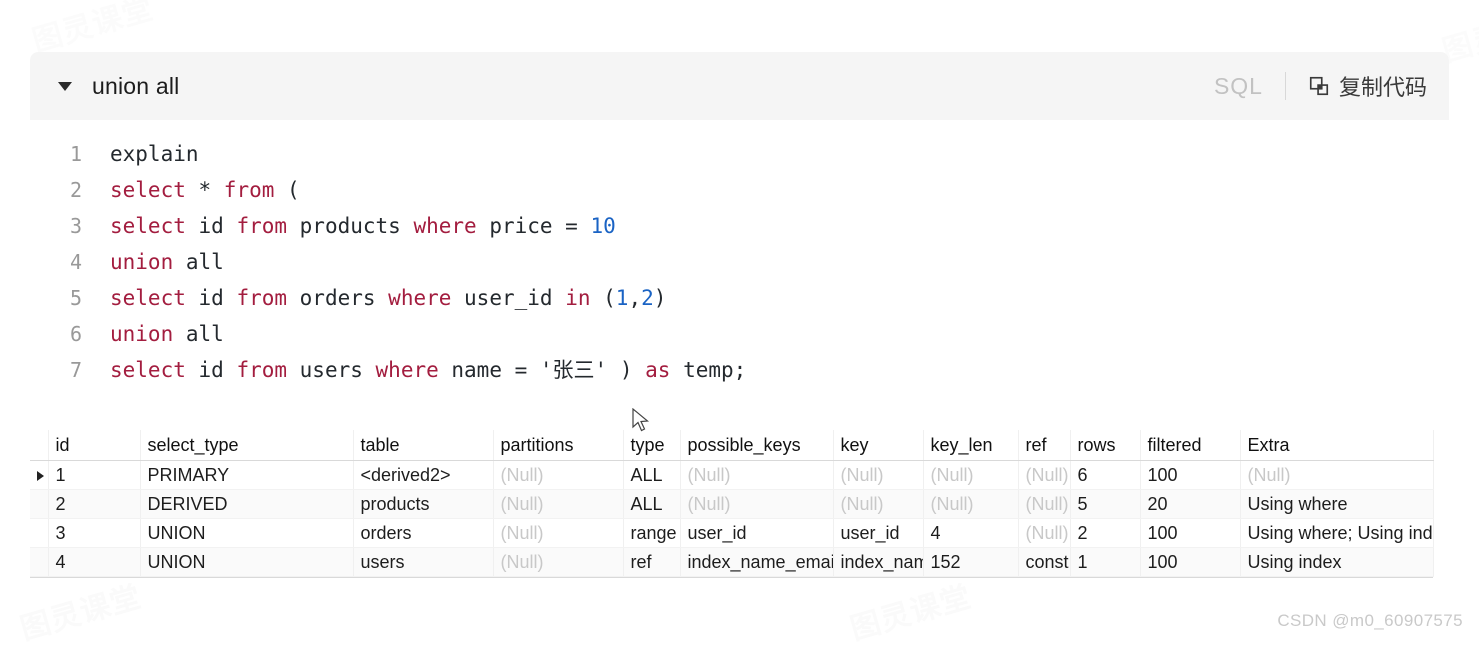 The width and height of the screenshot is (1479, 648). Describe the element at coordinates (1105, 475) in the screenshot. I see `cell-rows: 6` at that location.